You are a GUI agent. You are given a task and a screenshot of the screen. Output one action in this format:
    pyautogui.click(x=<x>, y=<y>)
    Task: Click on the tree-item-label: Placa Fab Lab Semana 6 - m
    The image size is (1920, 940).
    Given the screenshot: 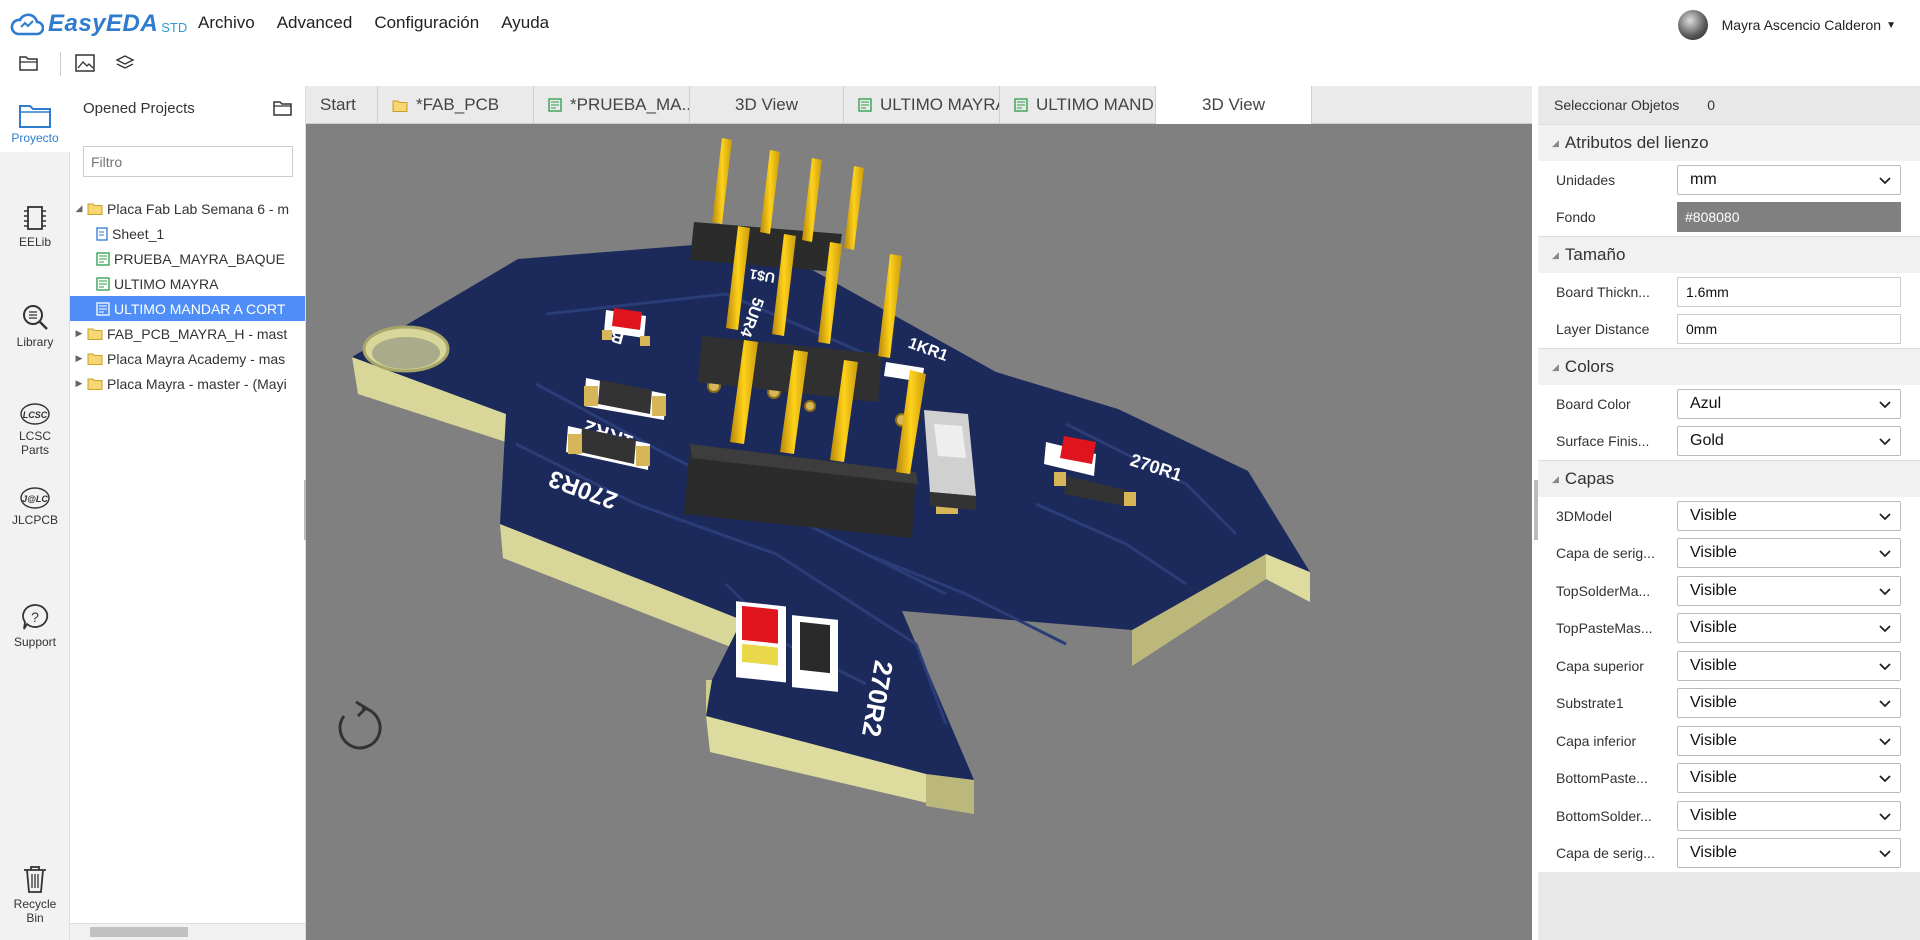 What is the action you would take?
    pyautogui.click(x=198, y=208)
    